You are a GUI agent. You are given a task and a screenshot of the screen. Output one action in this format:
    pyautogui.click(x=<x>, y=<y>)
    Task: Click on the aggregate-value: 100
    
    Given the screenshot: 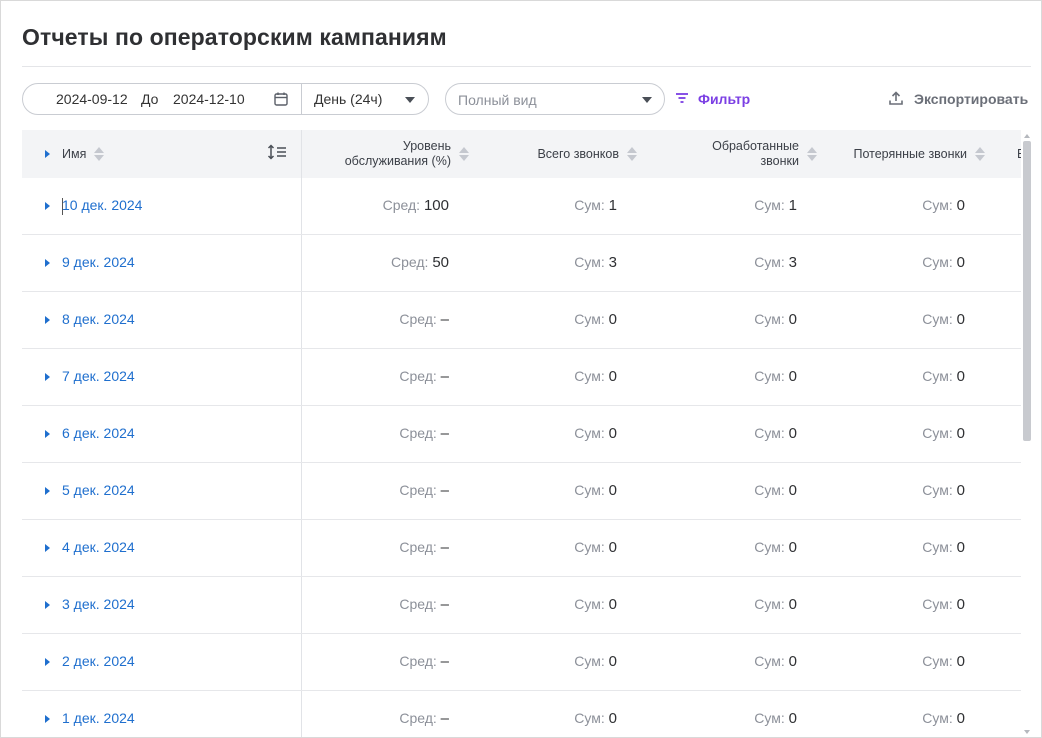 What is the action you would take?
    pyautogui.click(x=436, y=205)
    